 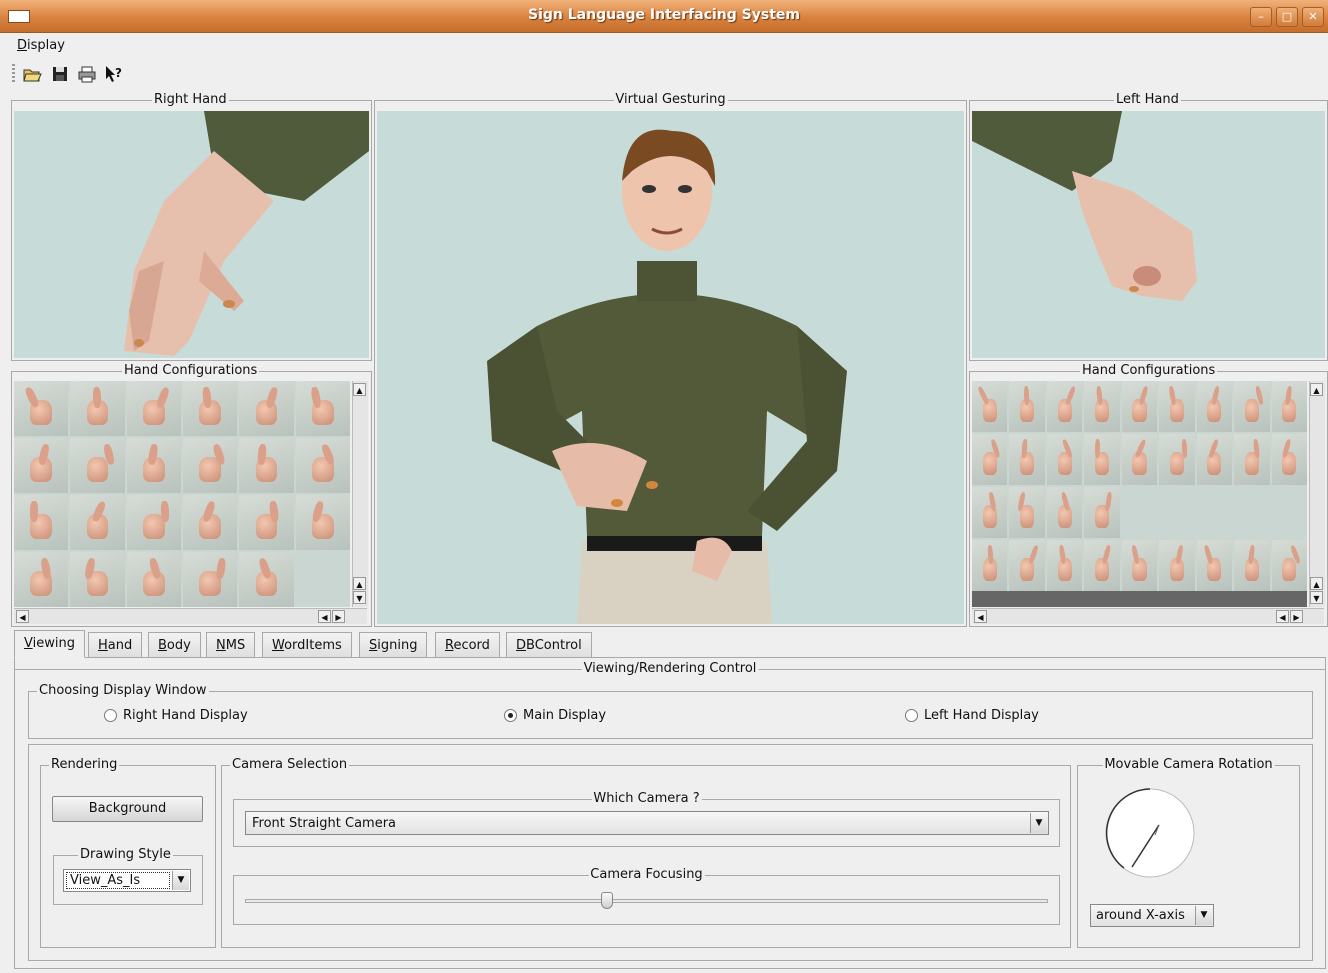 What do you see at coordinates (607, 900) in the screenshot?
I see `slider-handle` at bounding box center [607, 900].